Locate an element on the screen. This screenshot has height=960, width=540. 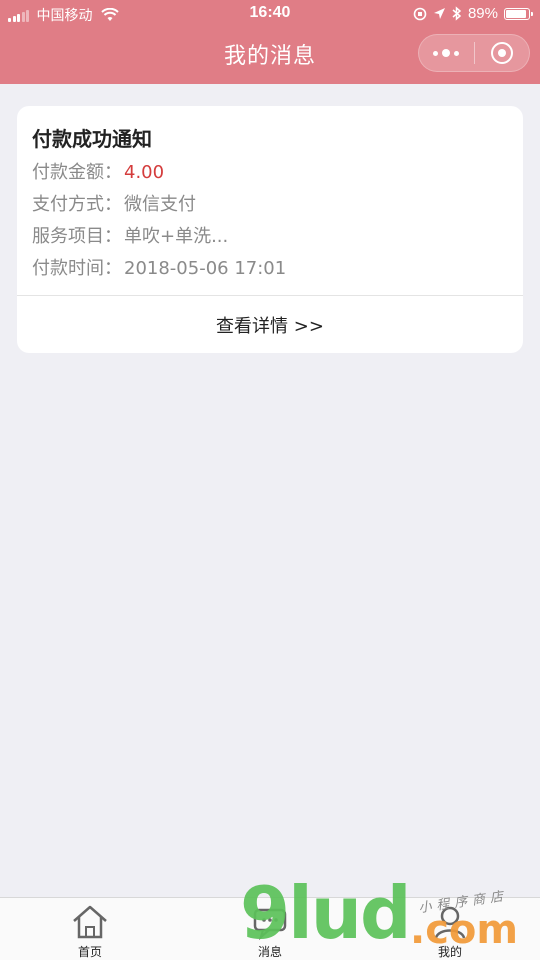
orientation-lock-icon is located at coordinates (420, 14).